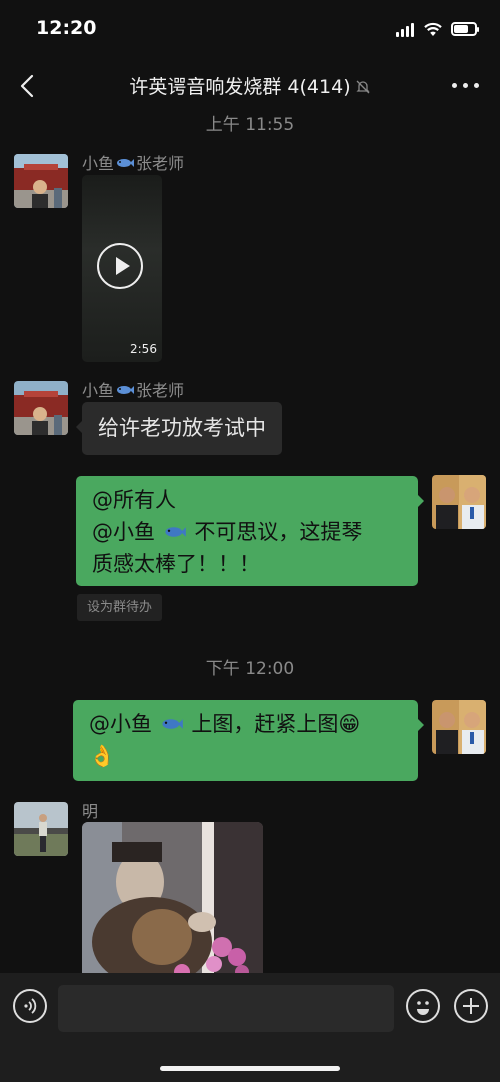  Describe the element at coordinates (406, 30) in the screenshot. I see `cellular-signal-icon` at that location.